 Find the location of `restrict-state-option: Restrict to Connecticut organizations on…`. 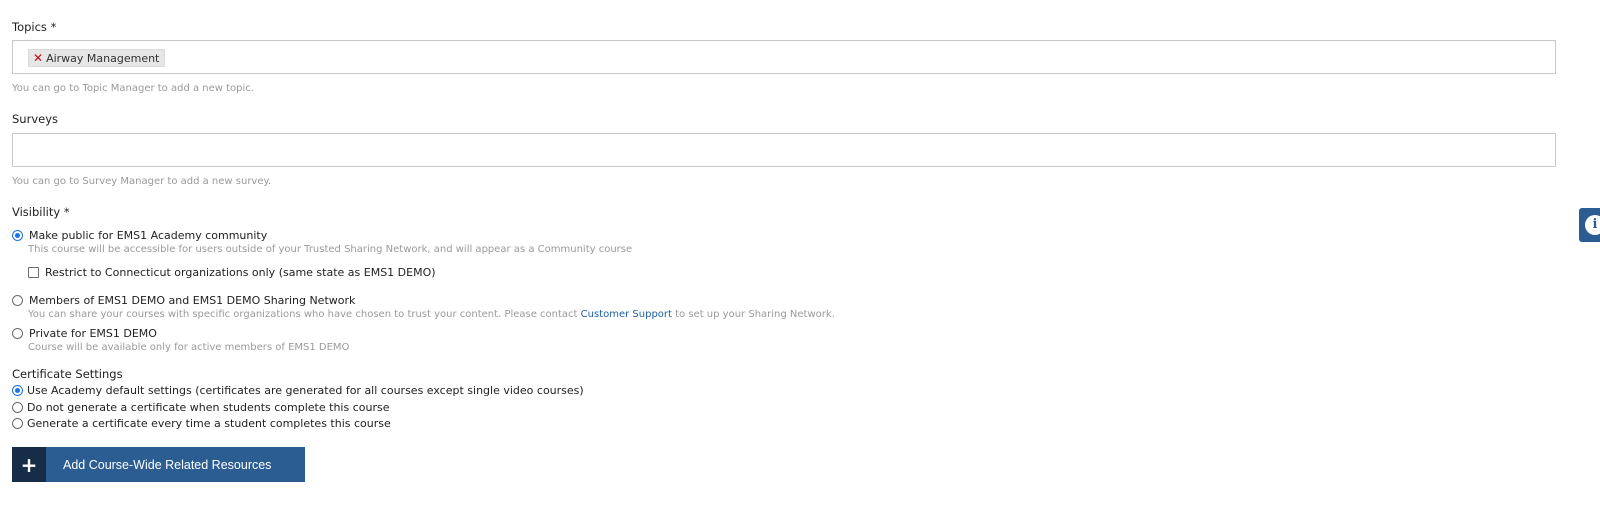

restrict-state-option: Restrict to Connecticut organizations on… is located at coordinates (232, 272).